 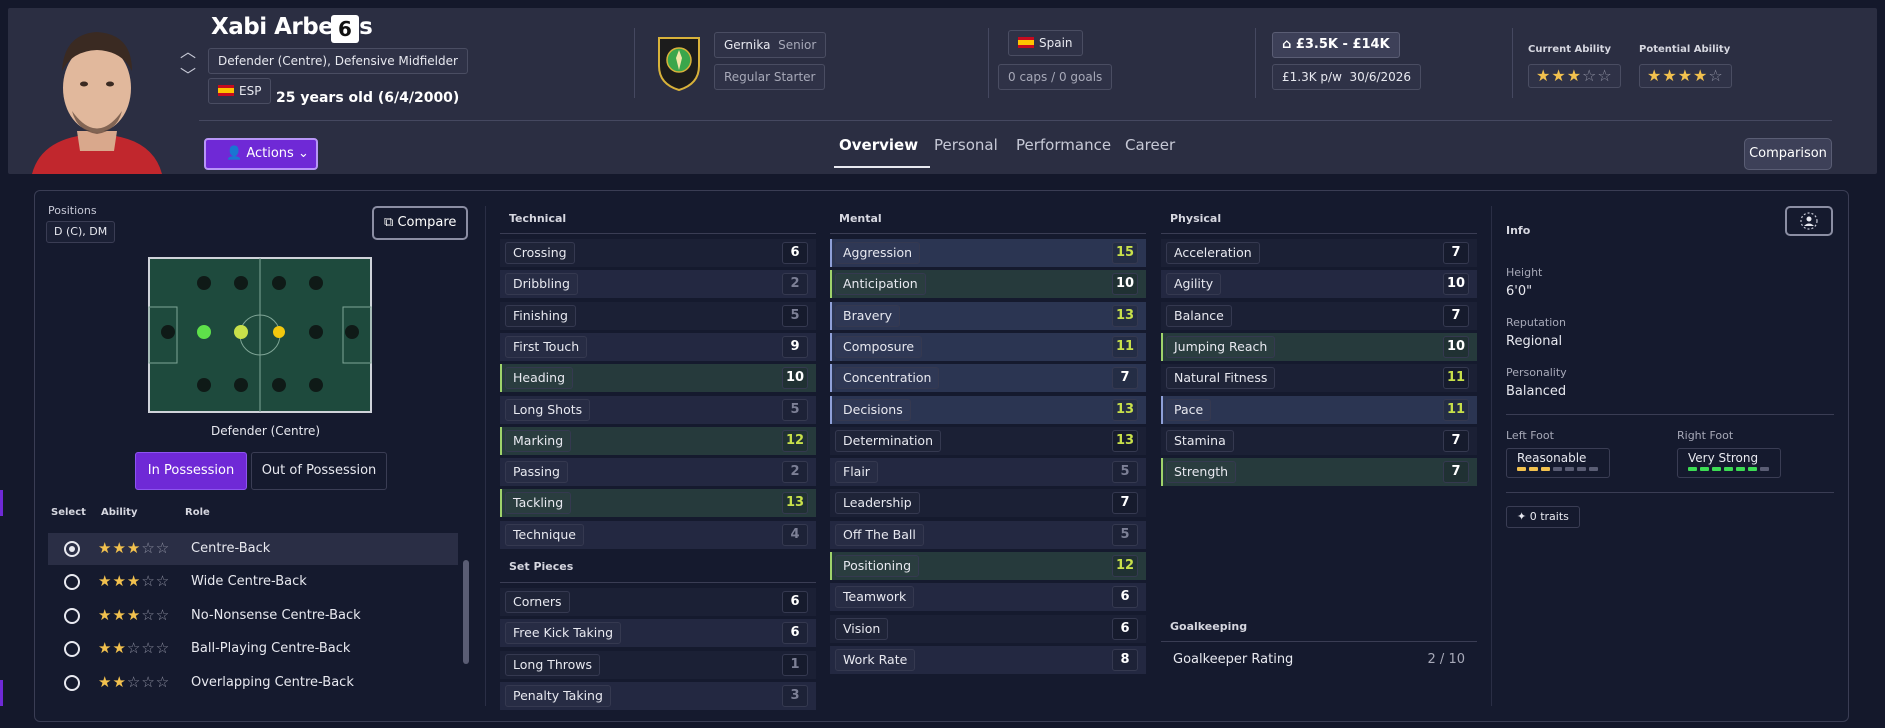 I want to click on attribute-row: Pace 11, so click(x=1319, y=409).